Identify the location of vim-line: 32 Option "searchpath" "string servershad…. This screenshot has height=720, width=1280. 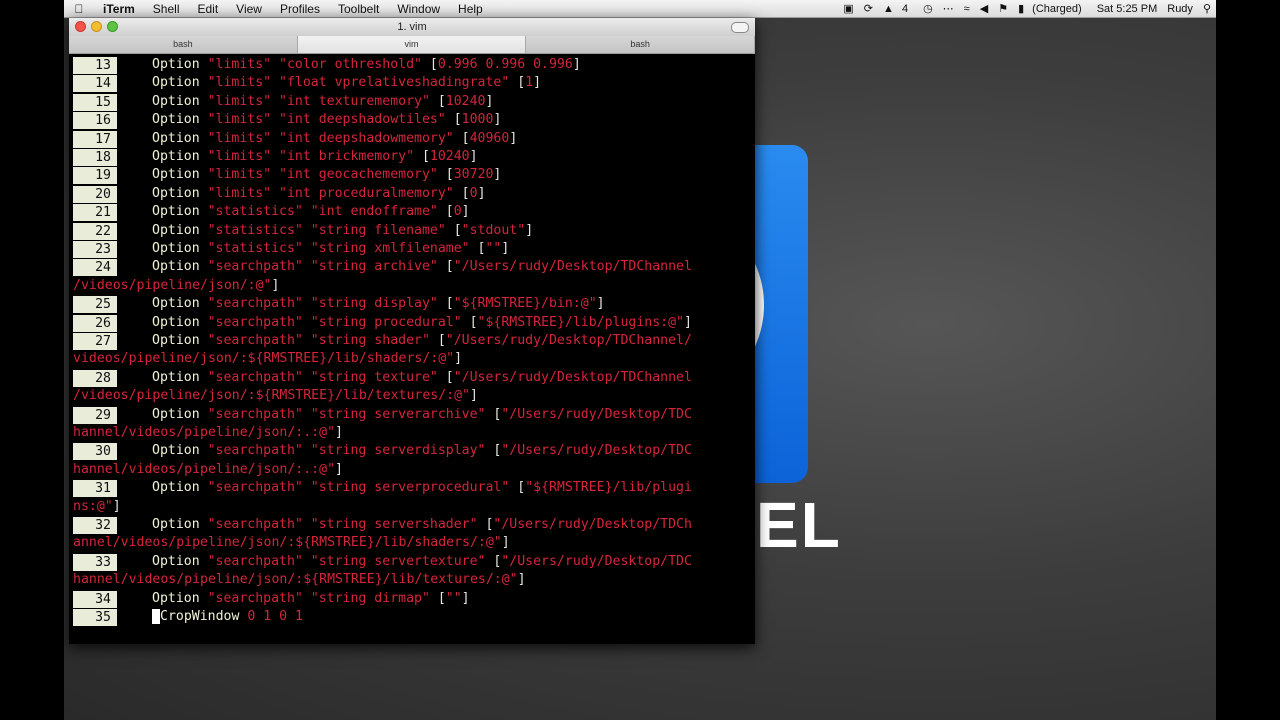
(382, 525).